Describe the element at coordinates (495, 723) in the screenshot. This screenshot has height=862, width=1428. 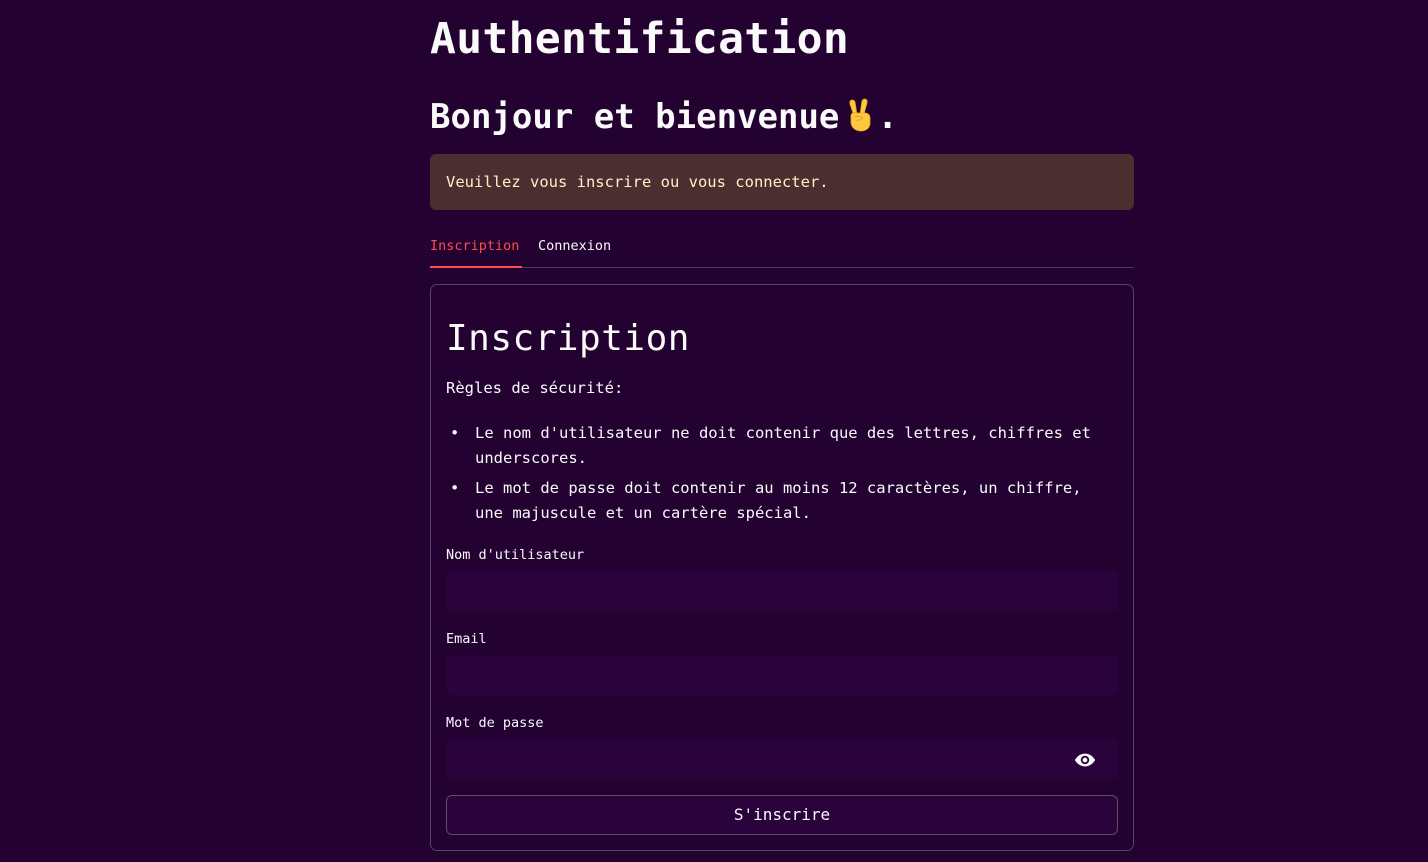
I see `password-label: Mot de passe` at that location.